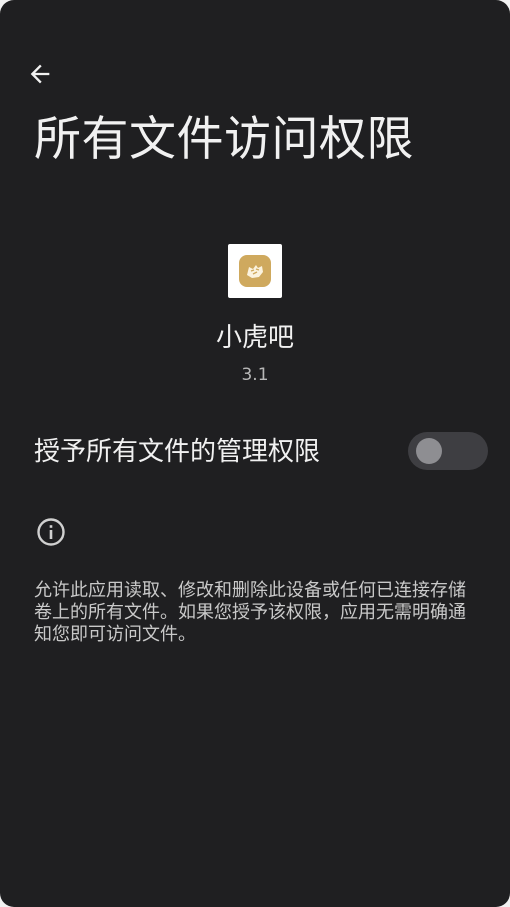 This screenshot has height=907, width=510. Describe the element at coordinates (255, 375) in the screenshot. I see `app-version: 3.1` at that location.